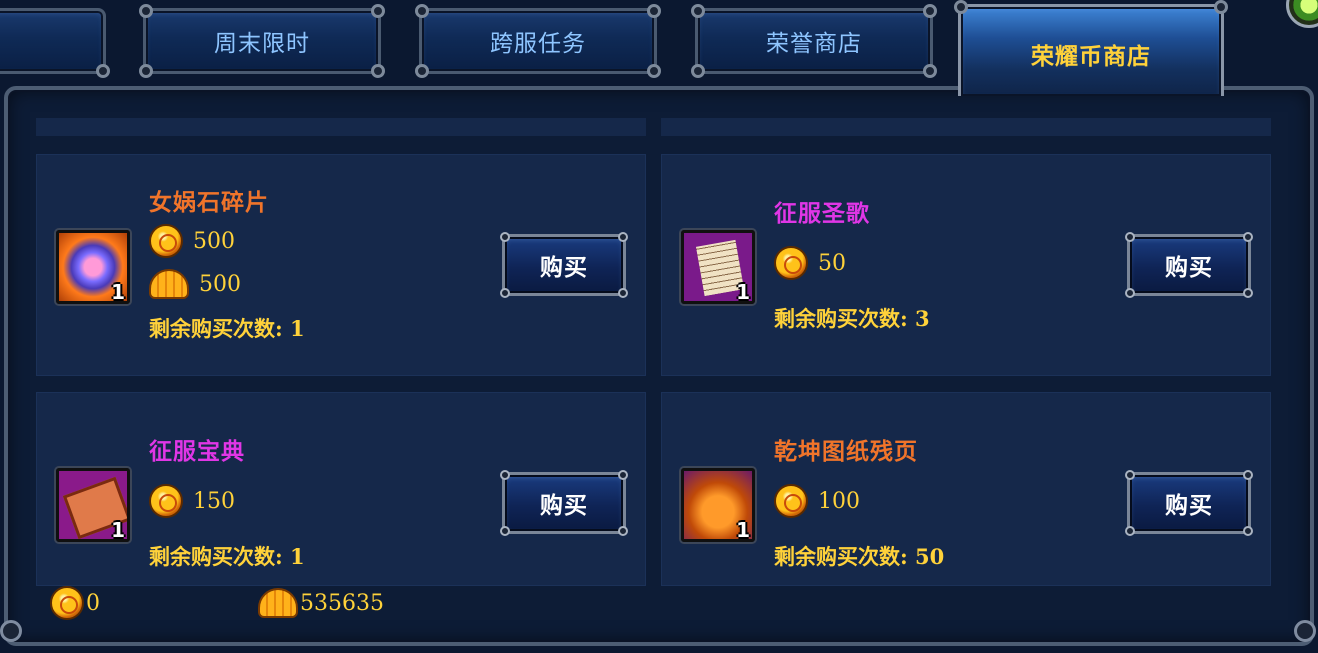  I want to click on price-value: 50, so click(832, 263).